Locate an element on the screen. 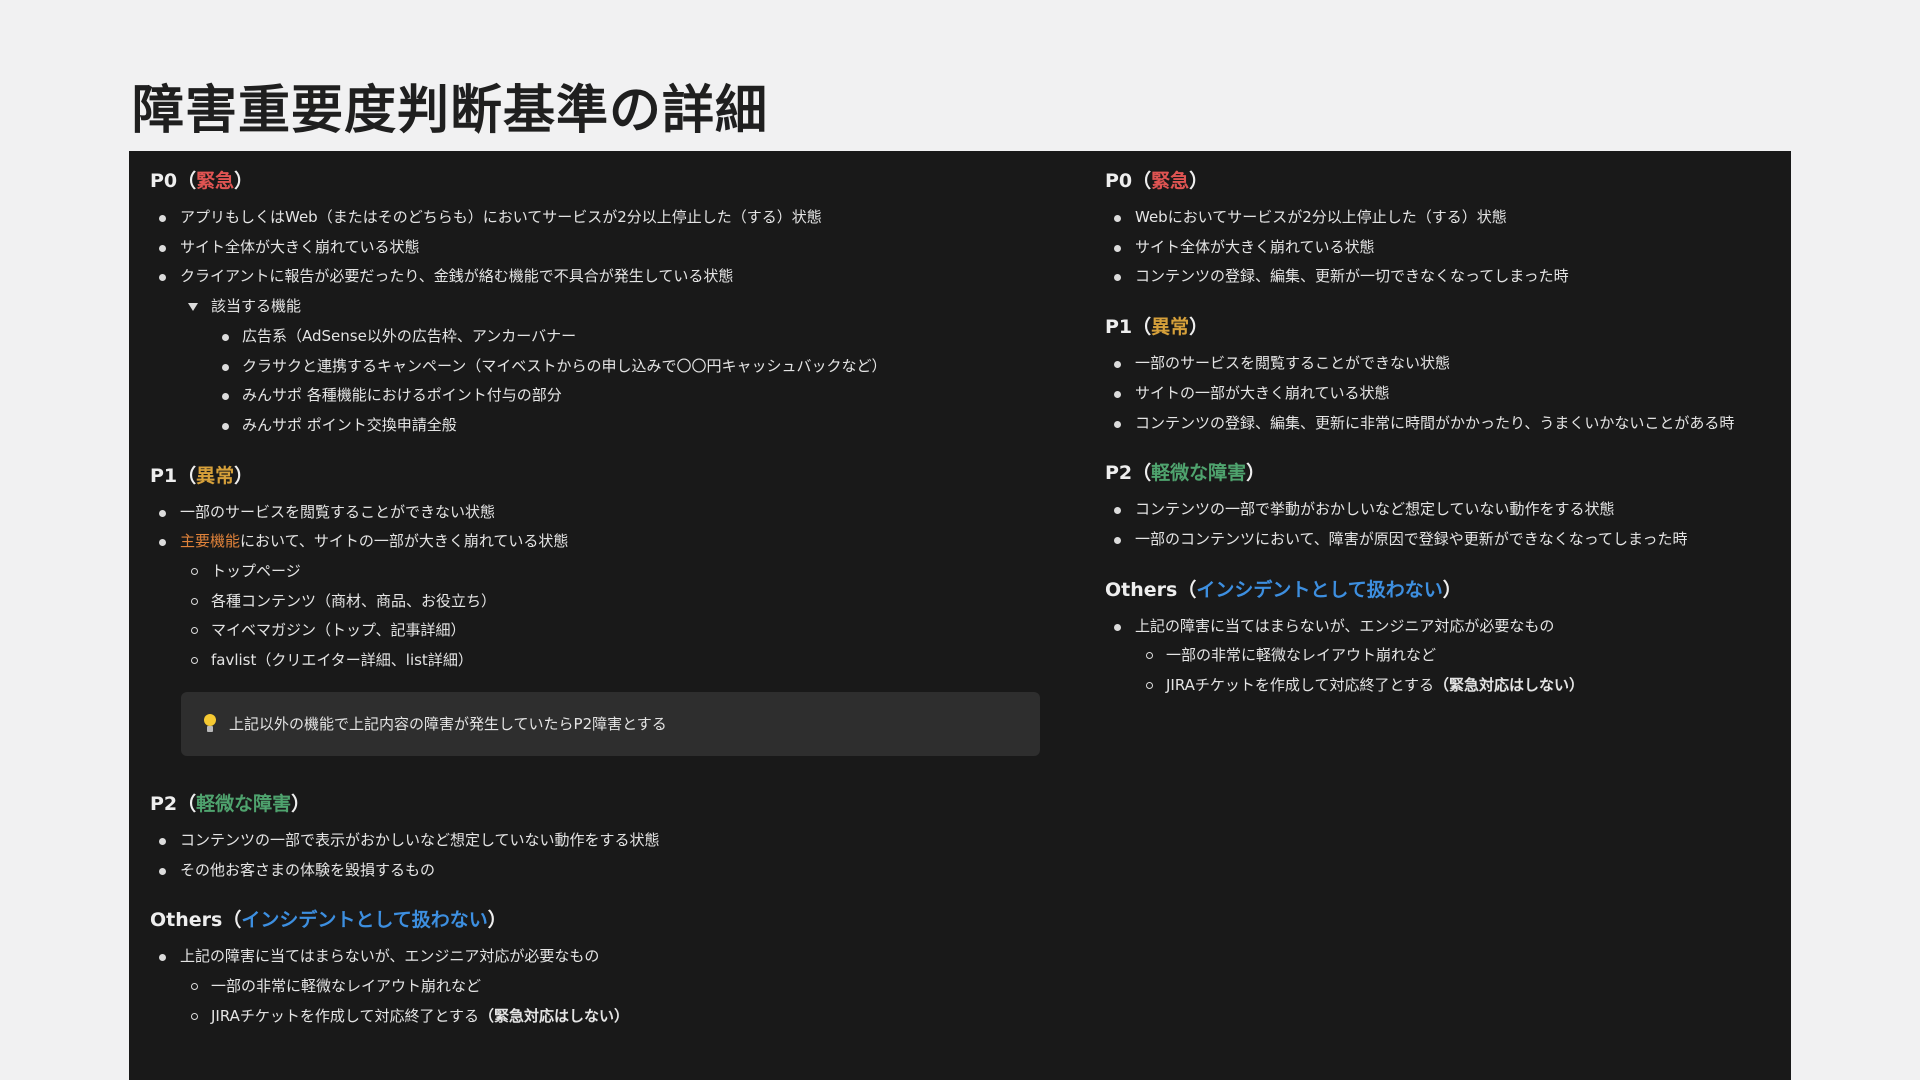  left-p1-heading: P1（異常） is located at coordinates (615, 476).